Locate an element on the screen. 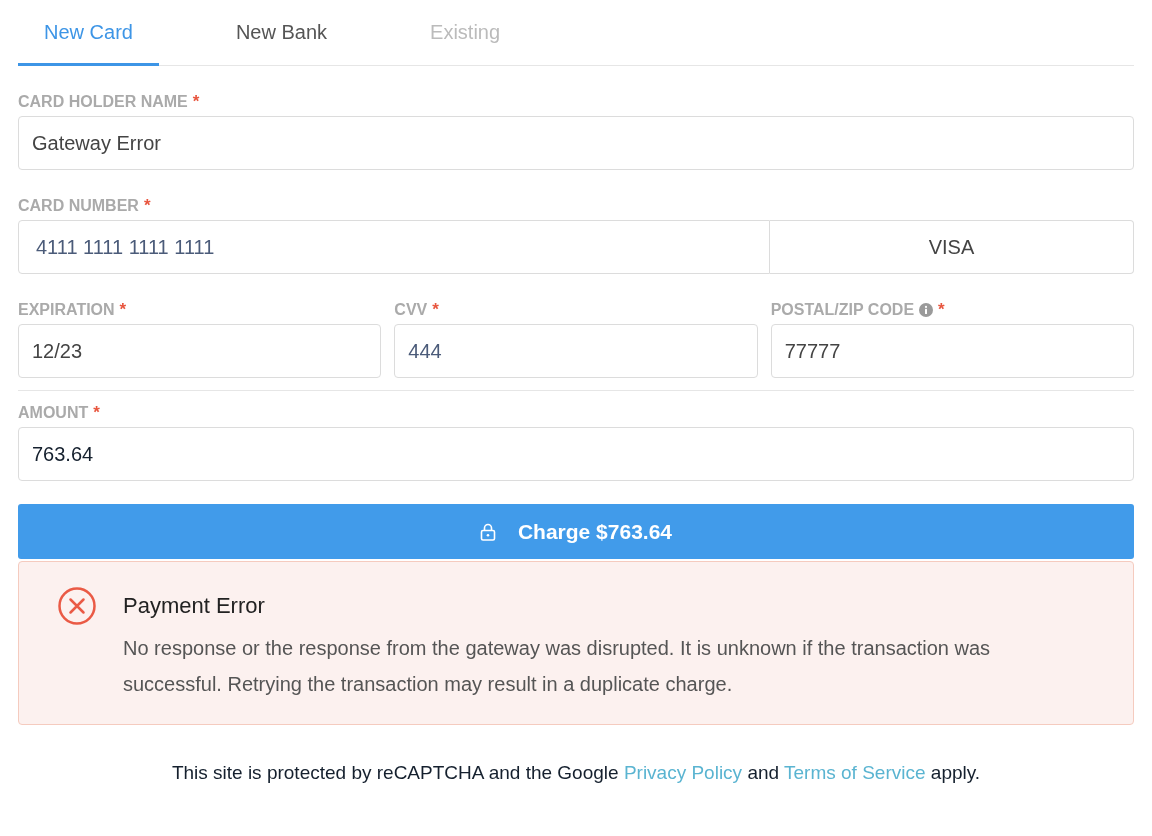 The height and width of the screenshot is (836, 1152). lock-icon is located at coordinates (487, 531).